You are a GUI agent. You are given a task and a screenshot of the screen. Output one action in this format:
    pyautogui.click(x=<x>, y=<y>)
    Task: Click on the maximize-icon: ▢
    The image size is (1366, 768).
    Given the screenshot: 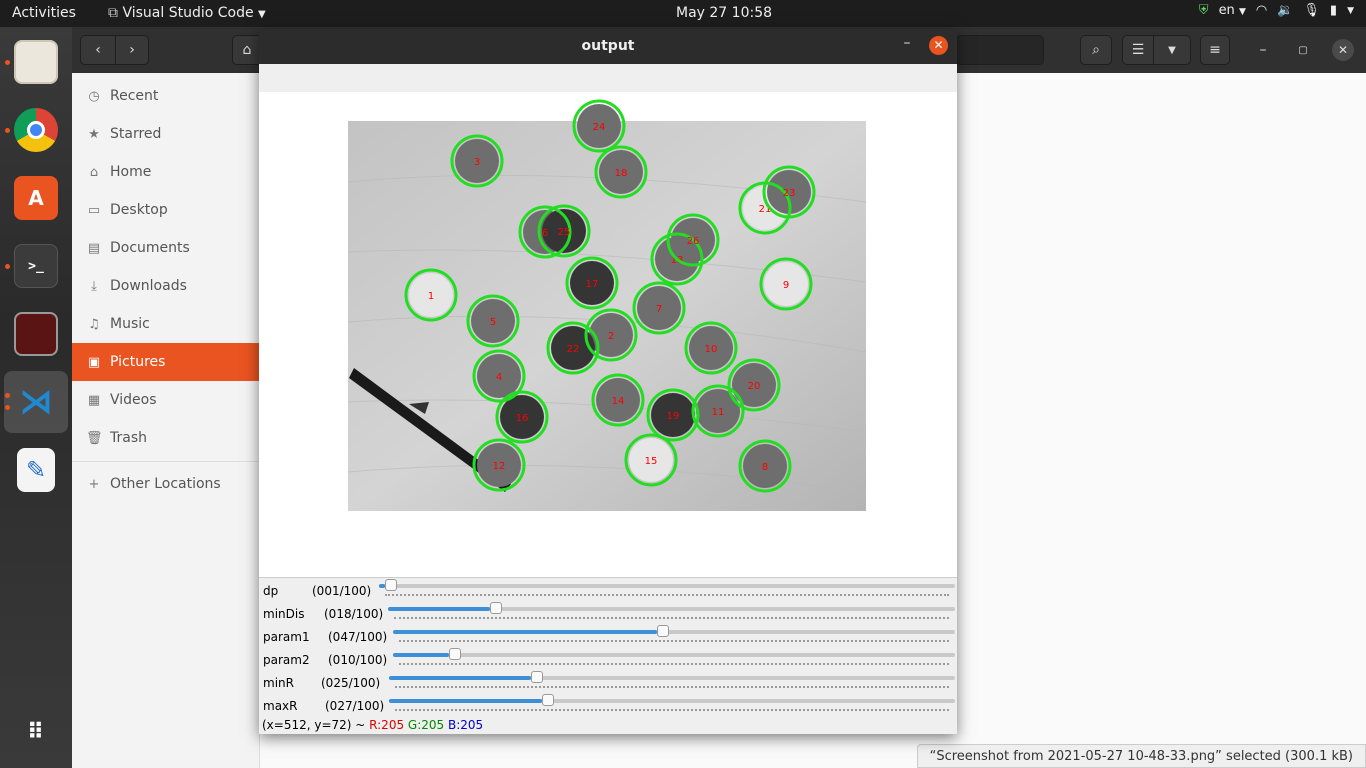 What is the action you would take?
    pyautogui.click(x=1303, y=50)
    